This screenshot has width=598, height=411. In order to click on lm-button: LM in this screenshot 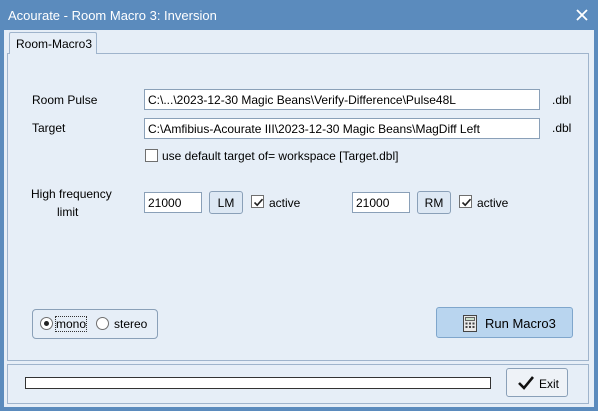, I will do `click(226, 202)`.